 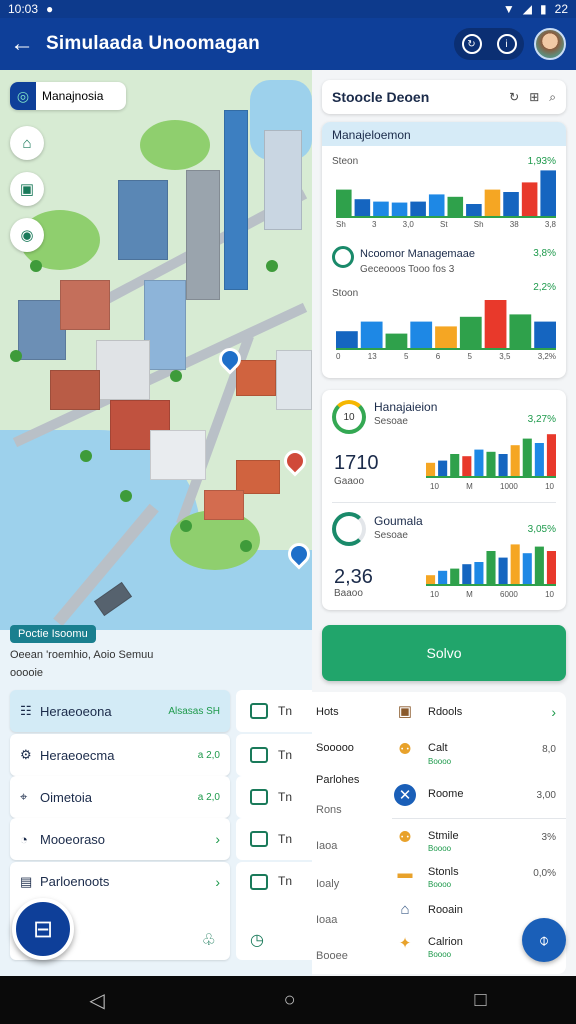 I want to click on tick-label: 6, so click(x=438, y=356).